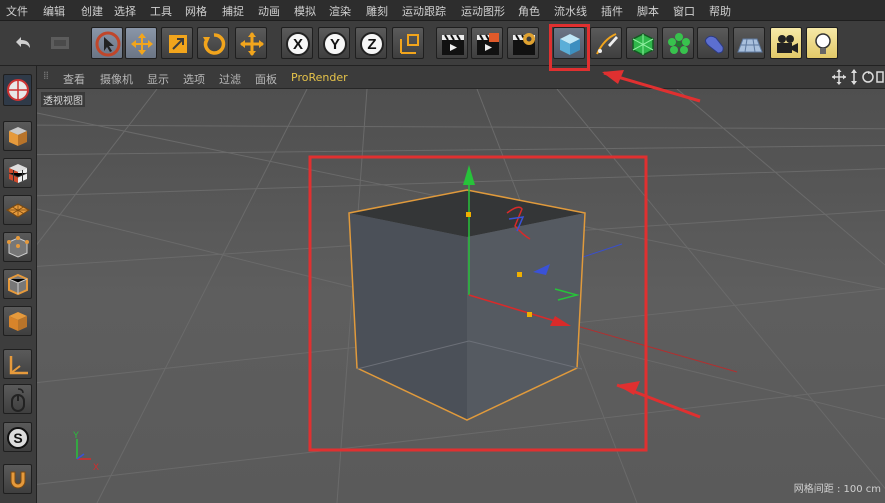 This screenshot has width=885, height=503. What do you see at coordinates (74, 79) in the screenshot?
I see `viewport-menu-view: 查看` at bounding box center [74, 79].